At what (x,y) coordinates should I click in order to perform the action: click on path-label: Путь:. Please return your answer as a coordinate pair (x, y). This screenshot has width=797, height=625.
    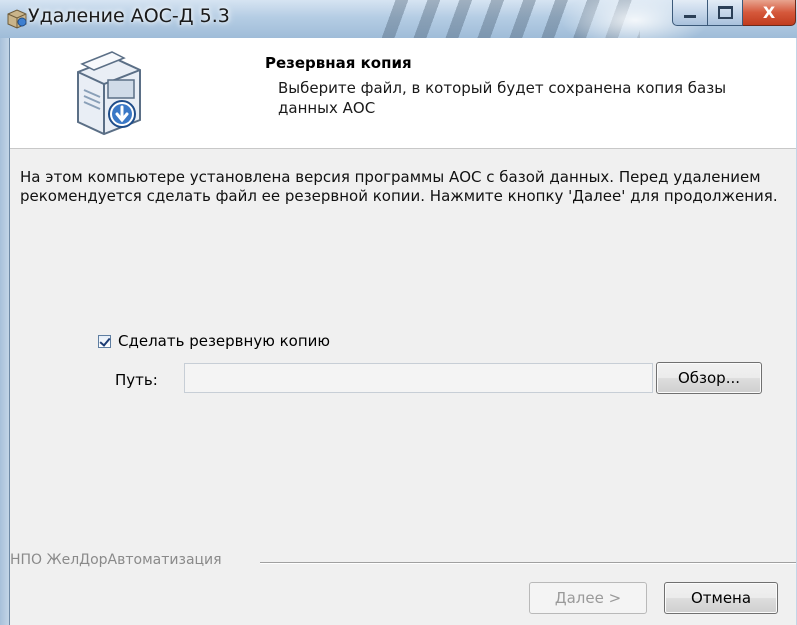
    Looking at the image, I should click on (136, 380).